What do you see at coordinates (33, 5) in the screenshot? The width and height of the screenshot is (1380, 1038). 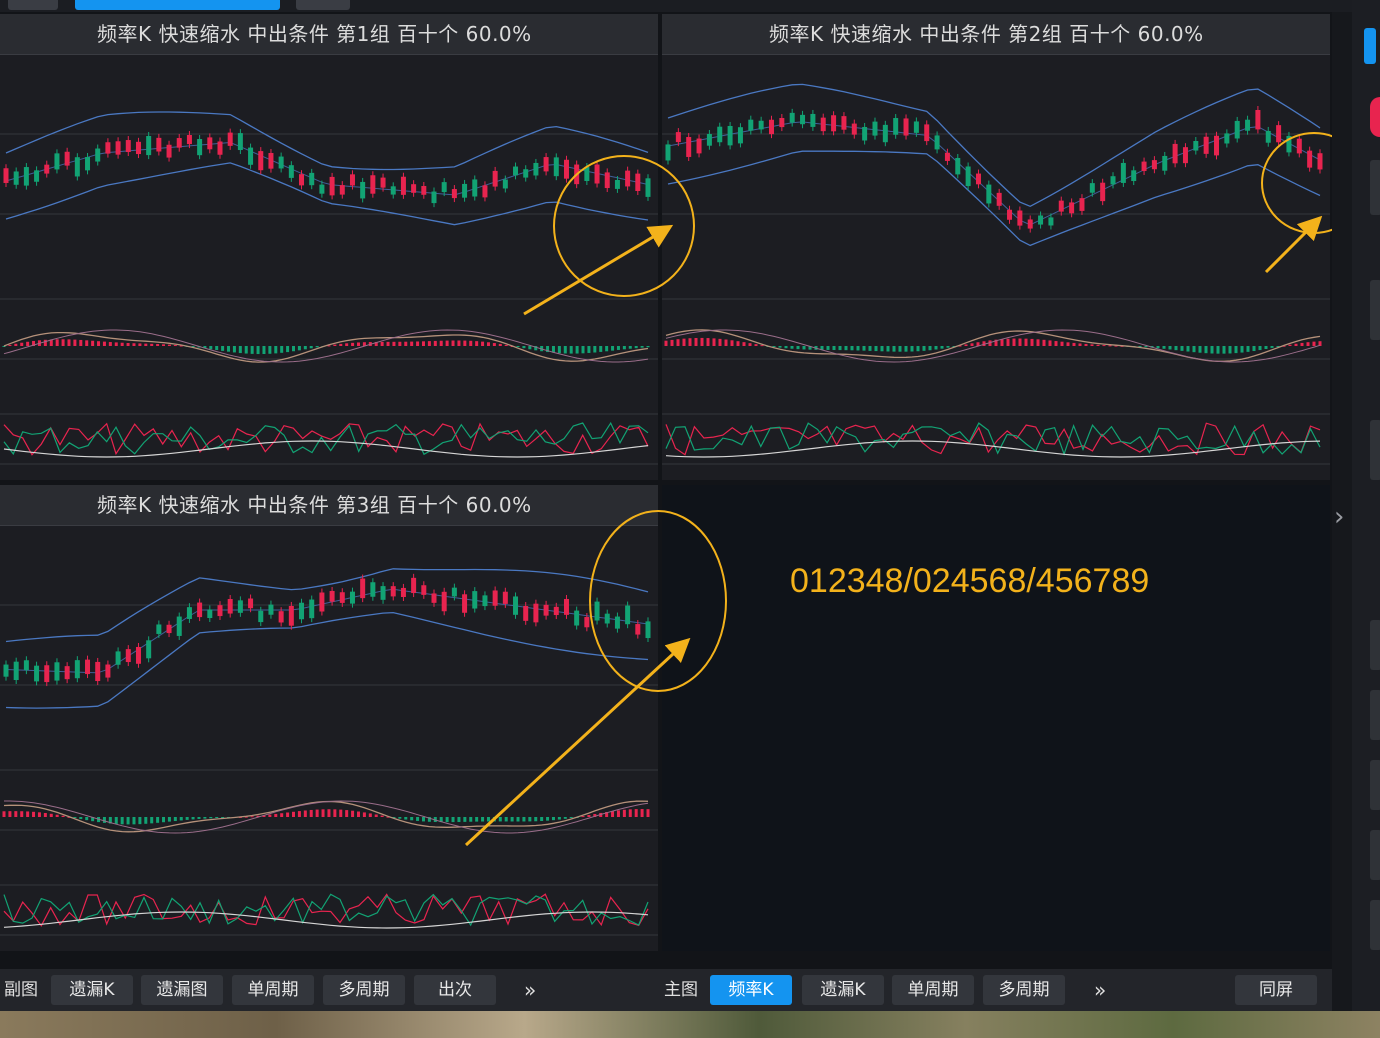 I see `tab-left` at bounding box center [33, 5].